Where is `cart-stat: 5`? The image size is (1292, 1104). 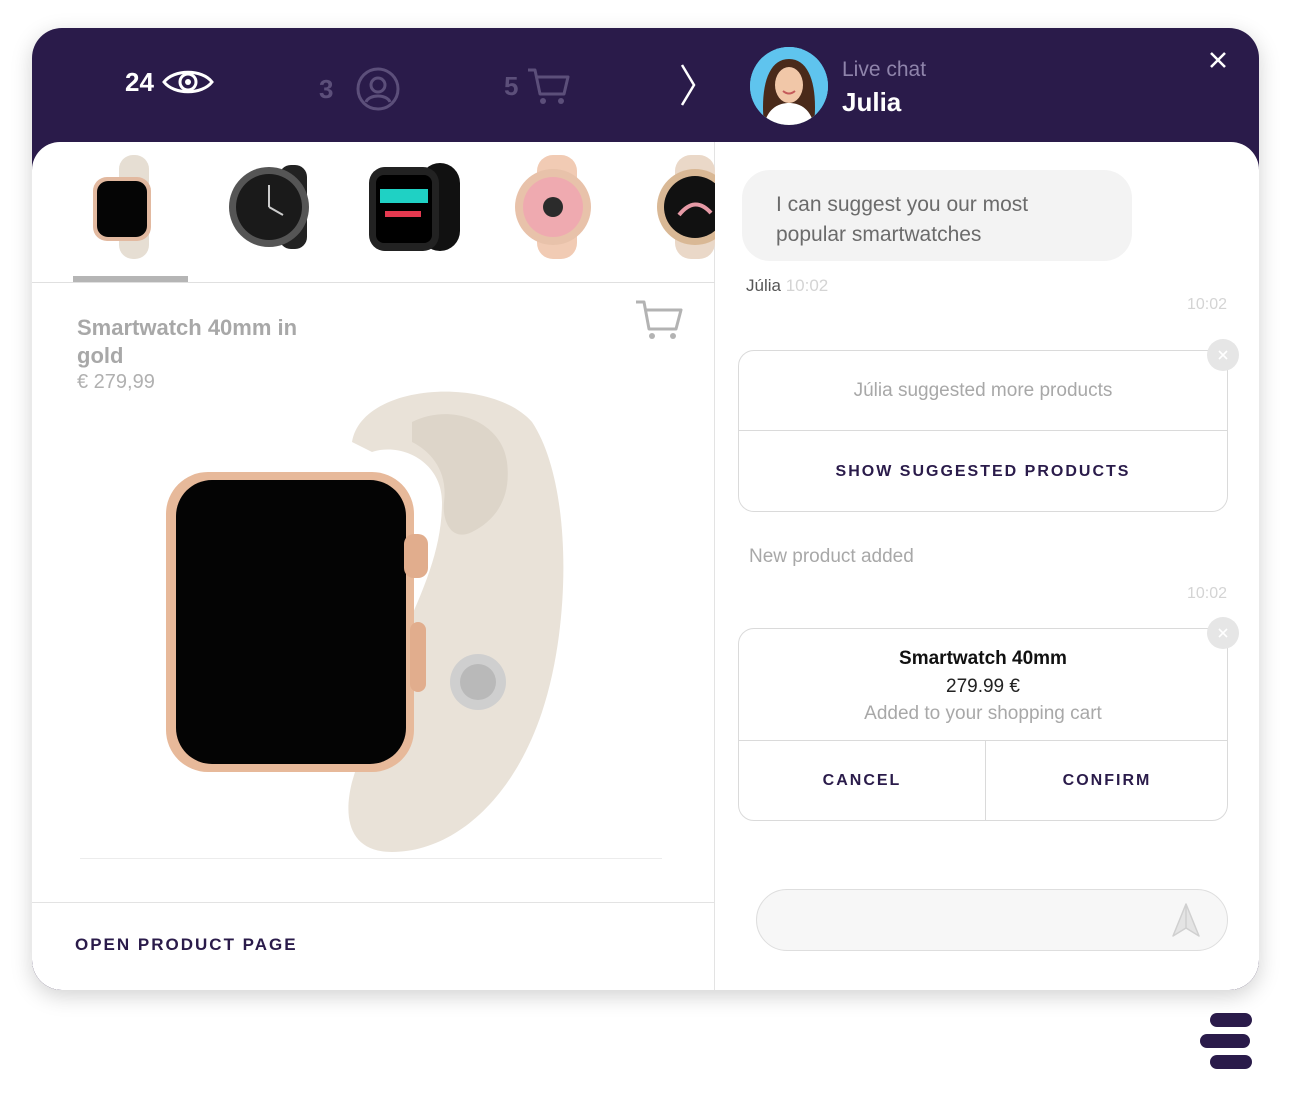
cart-stat: 5 is located at coordinates (537, 86).